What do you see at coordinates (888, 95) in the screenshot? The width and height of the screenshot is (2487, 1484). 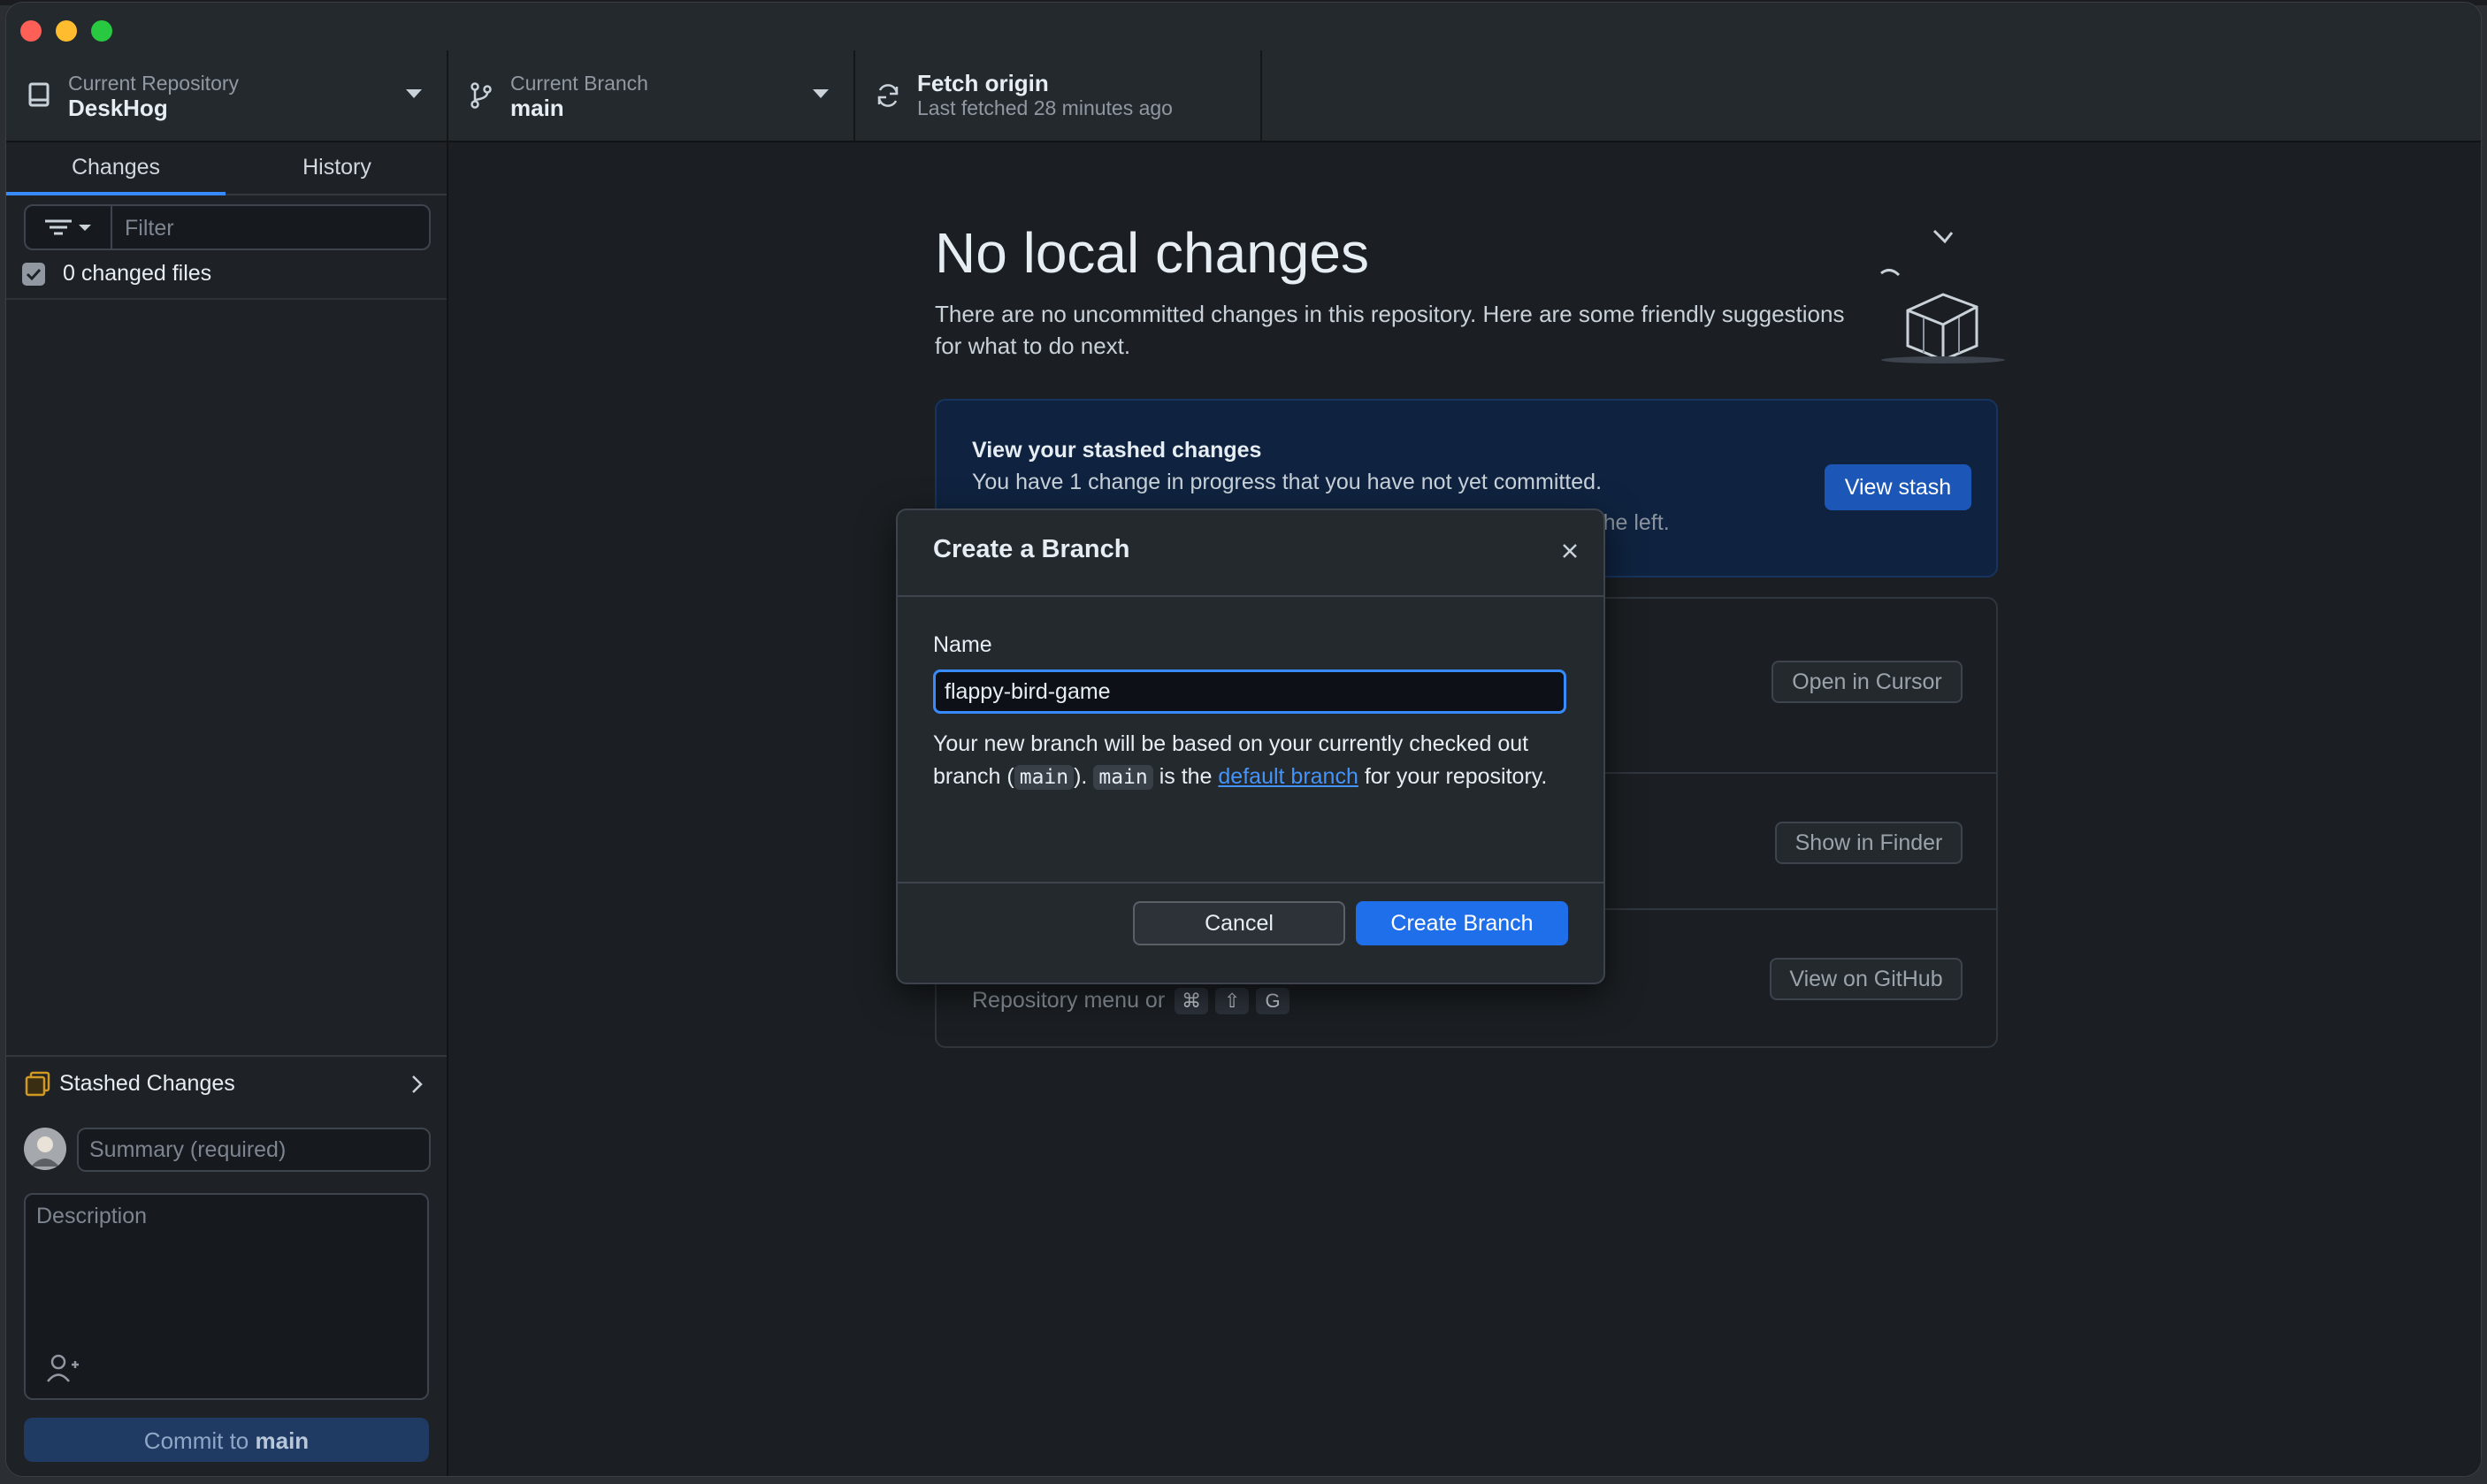 I see `sync-icon` at bounding box center [888, 95].